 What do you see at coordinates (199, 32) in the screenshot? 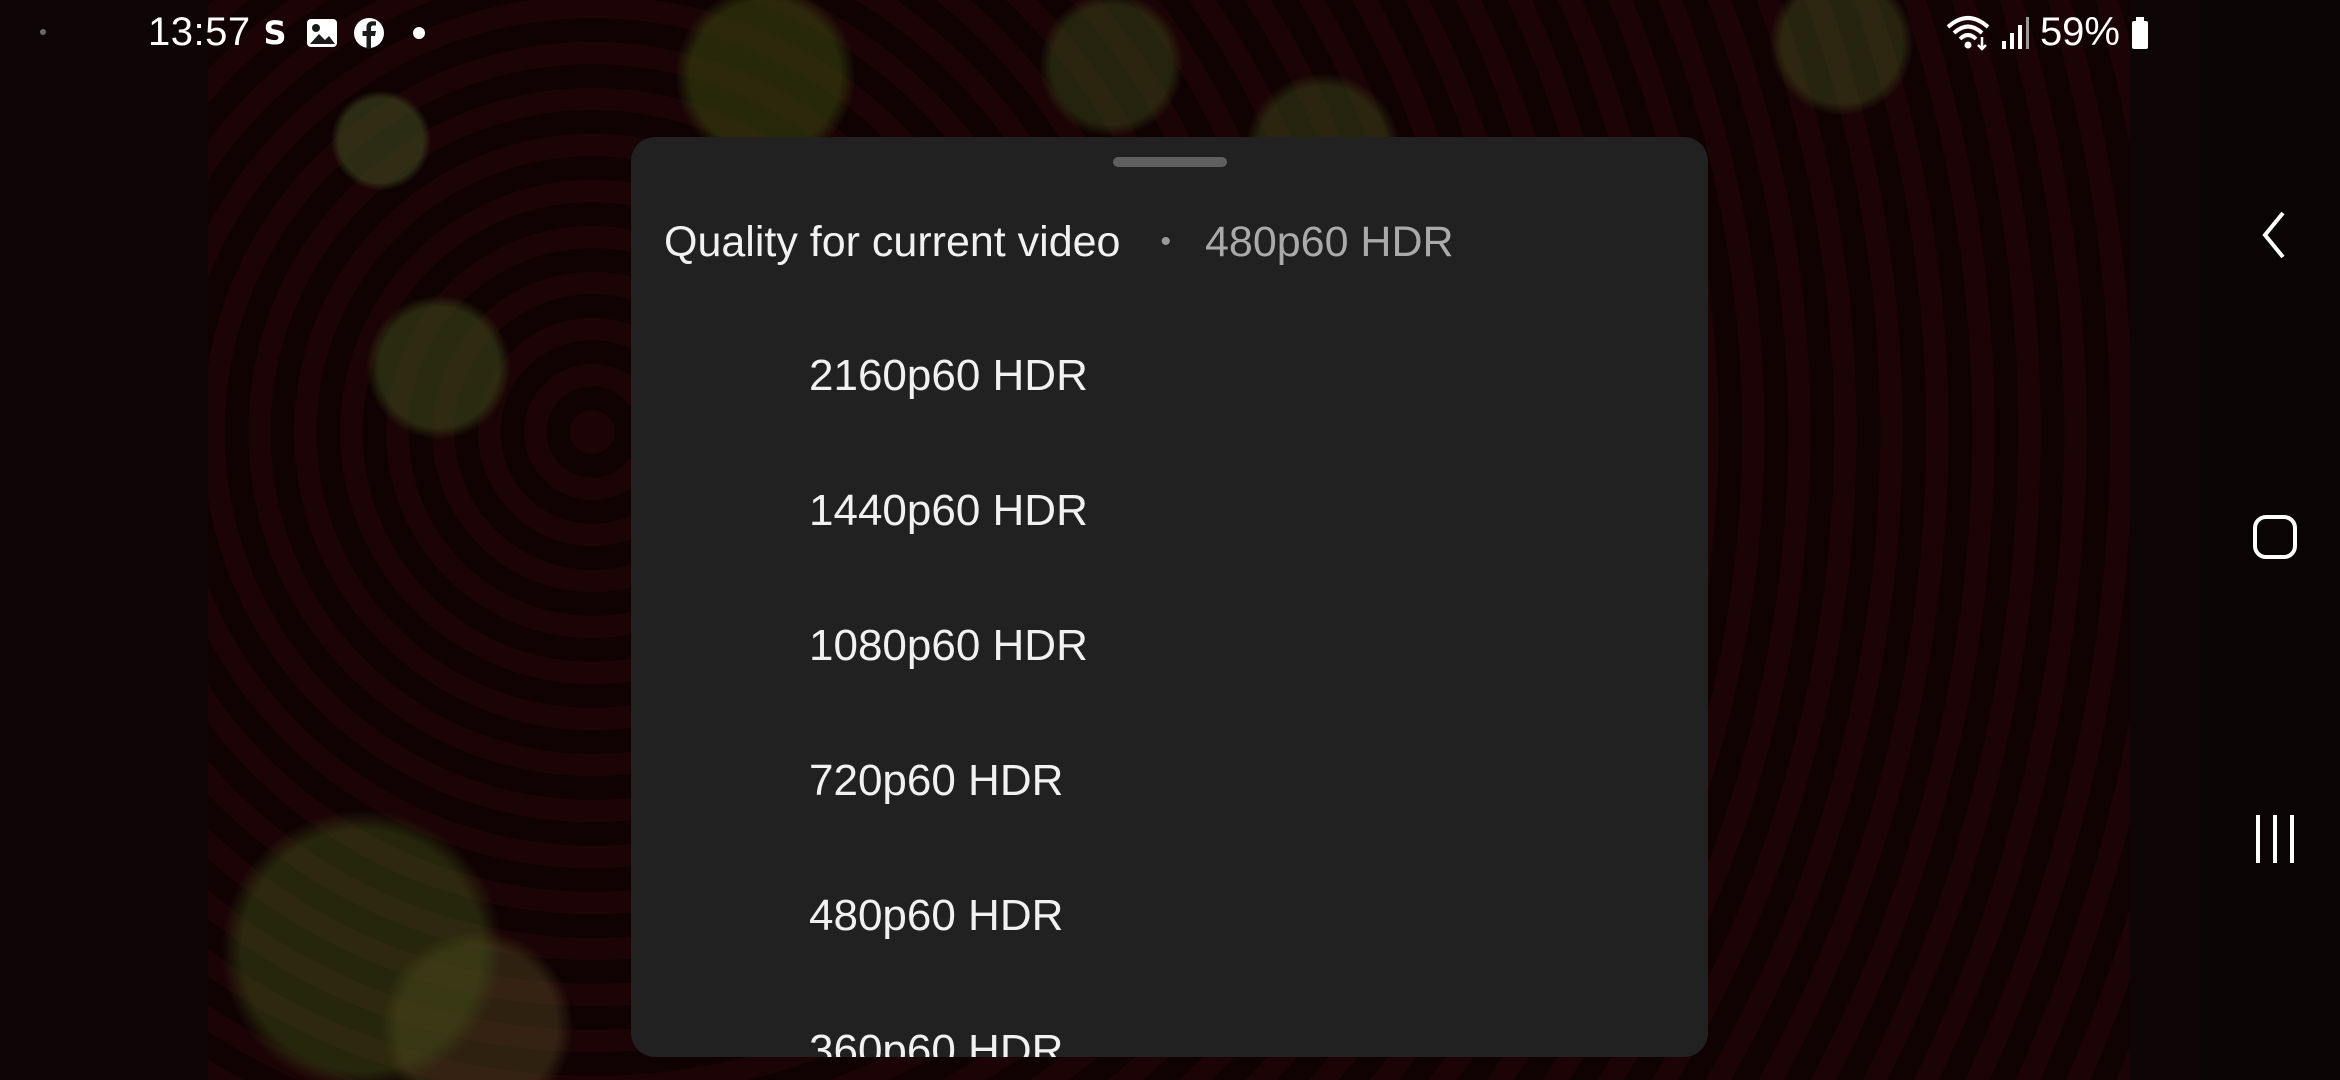
I see `status-time: 13:57` at bounding box center [199, 32].